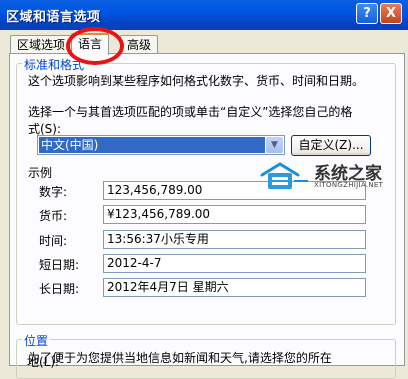 The width and height of the screenshot is (408, 379). What do you see at coordinates (234, 263) in the screenshot?
I see `sample-short-date-value: 2012-4-7` at bounding box center [234, 263].